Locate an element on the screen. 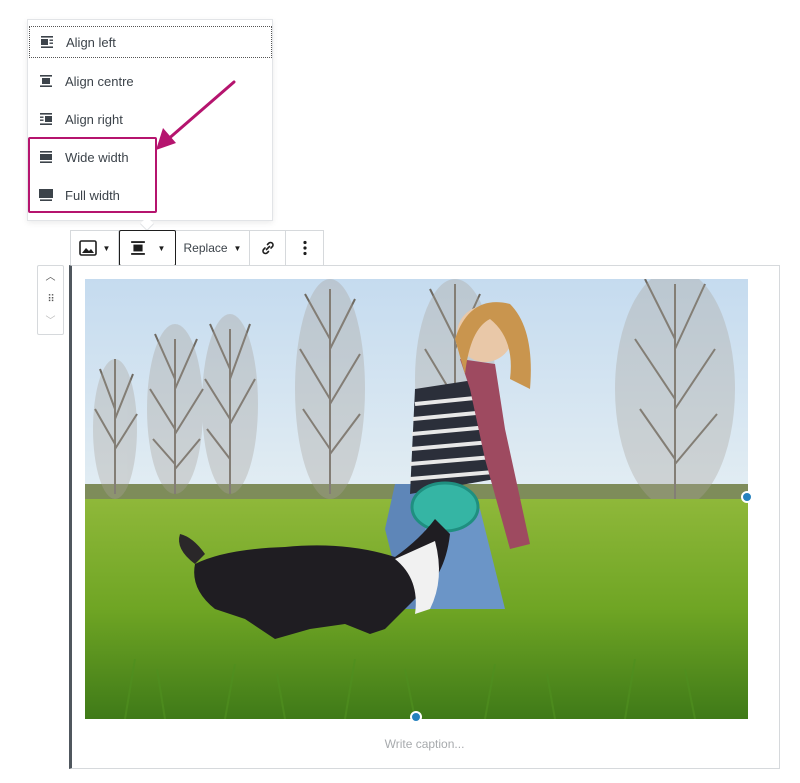 This screenshot has height=783, width=800. menu-item-align-right: Align right is located at coordinates (150, 119).